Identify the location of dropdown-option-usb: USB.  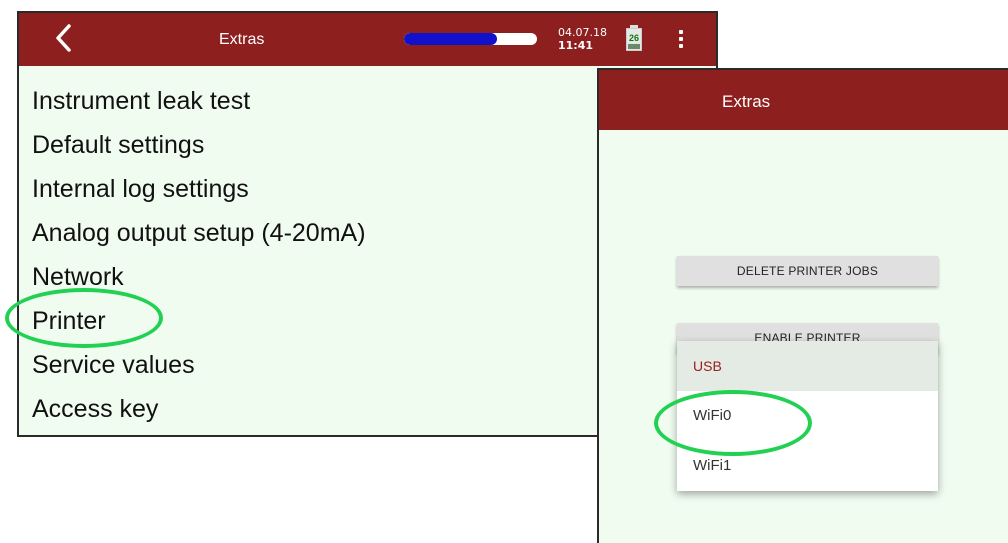
(807, 366).